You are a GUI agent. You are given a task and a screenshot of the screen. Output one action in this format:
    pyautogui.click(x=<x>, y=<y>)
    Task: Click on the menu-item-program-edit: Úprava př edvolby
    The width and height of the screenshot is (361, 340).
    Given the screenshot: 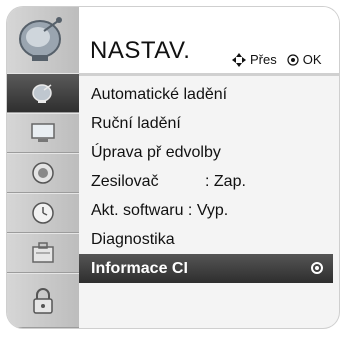 What is the action you would take?
    pyautogui.click(x=209, y=152)
    